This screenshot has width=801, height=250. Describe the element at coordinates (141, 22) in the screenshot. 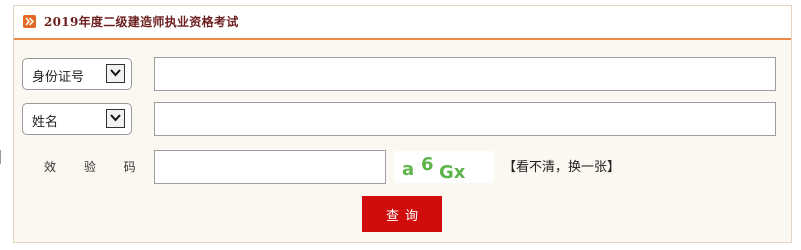

I see `panel-title: 2019年度二级建造师执业资格考试` at that location.